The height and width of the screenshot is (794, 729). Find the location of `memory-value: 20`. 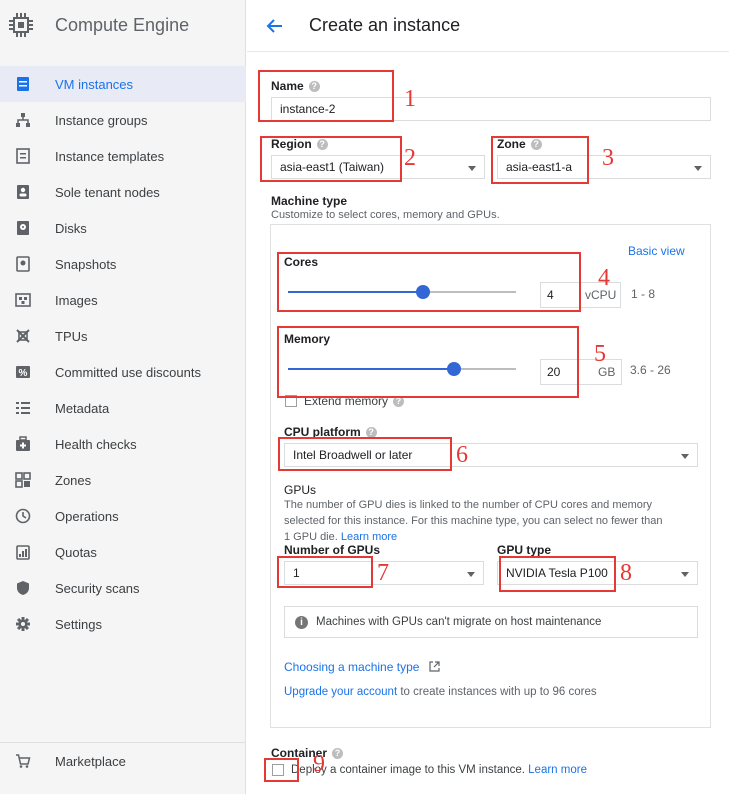

memory-value: 20 is located at coordinates (554, 372).